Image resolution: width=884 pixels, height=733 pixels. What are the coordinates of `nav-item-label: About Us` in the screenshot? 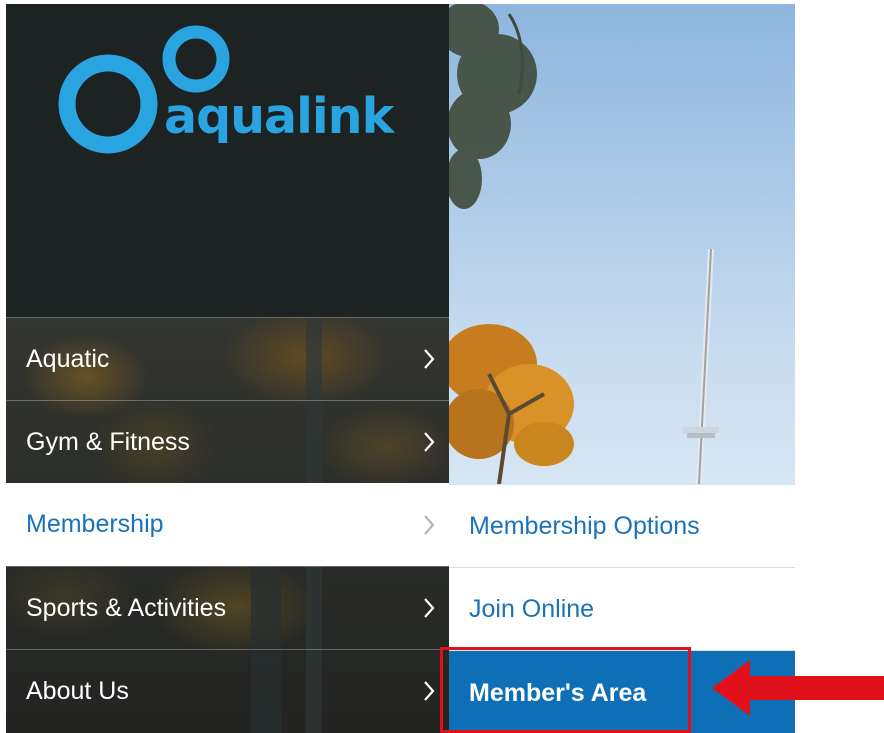 It's located at (77, 690).